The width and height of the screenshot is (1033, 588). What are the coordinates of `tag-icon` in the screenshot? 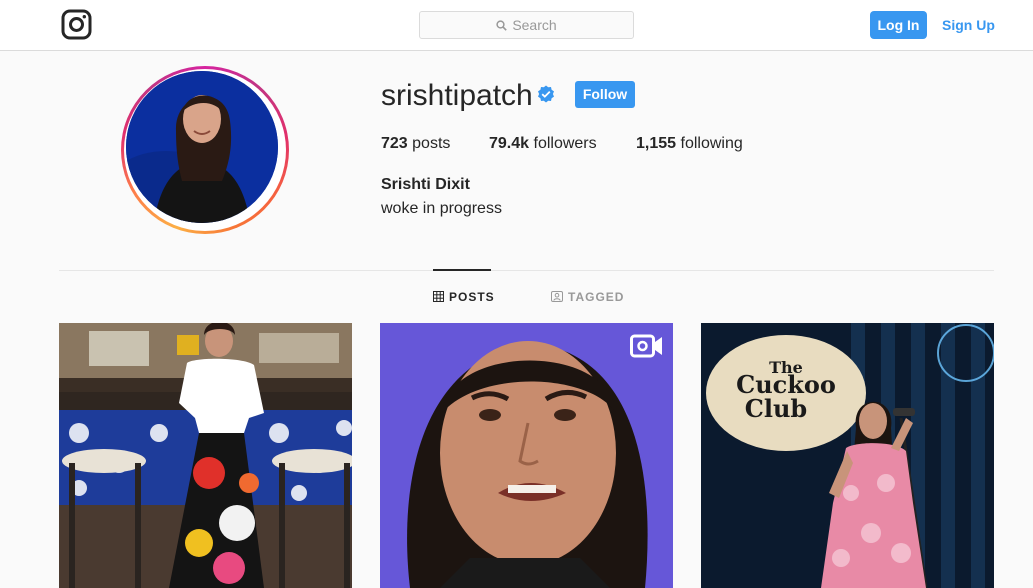 It's located at (557, 296).